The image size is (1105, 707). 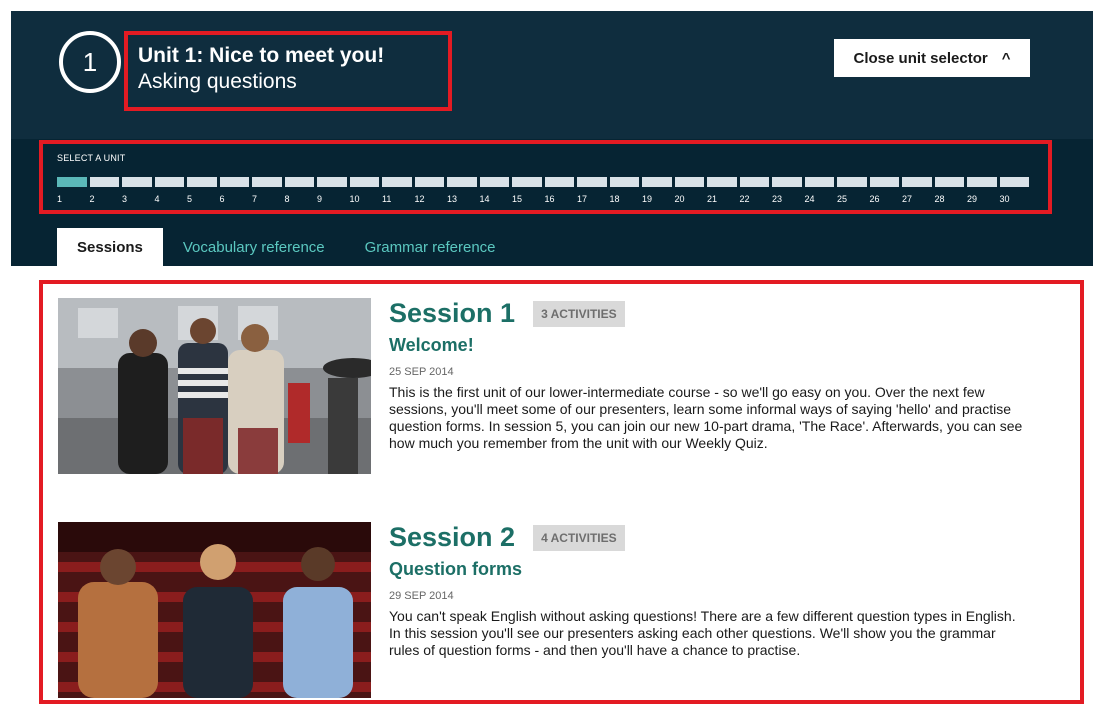 I want to click on activities-badge: 4 ACTIVITIES, so click(x=579, y=537).